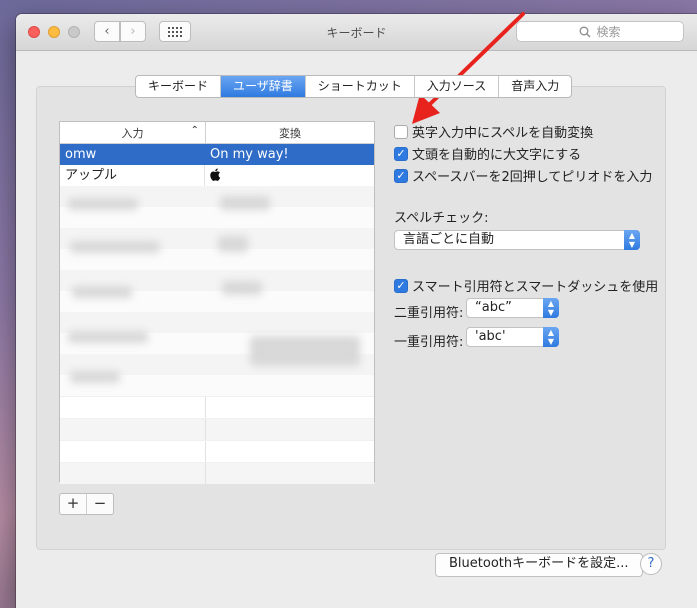 The width and height of the screenshot is (697, 608). What do you see at coordinates (535, 287) in the screenshot?
I see `smart-quotes-label: スマート引用符とスマートダッシュを使用` at bounding box center [535, 287].